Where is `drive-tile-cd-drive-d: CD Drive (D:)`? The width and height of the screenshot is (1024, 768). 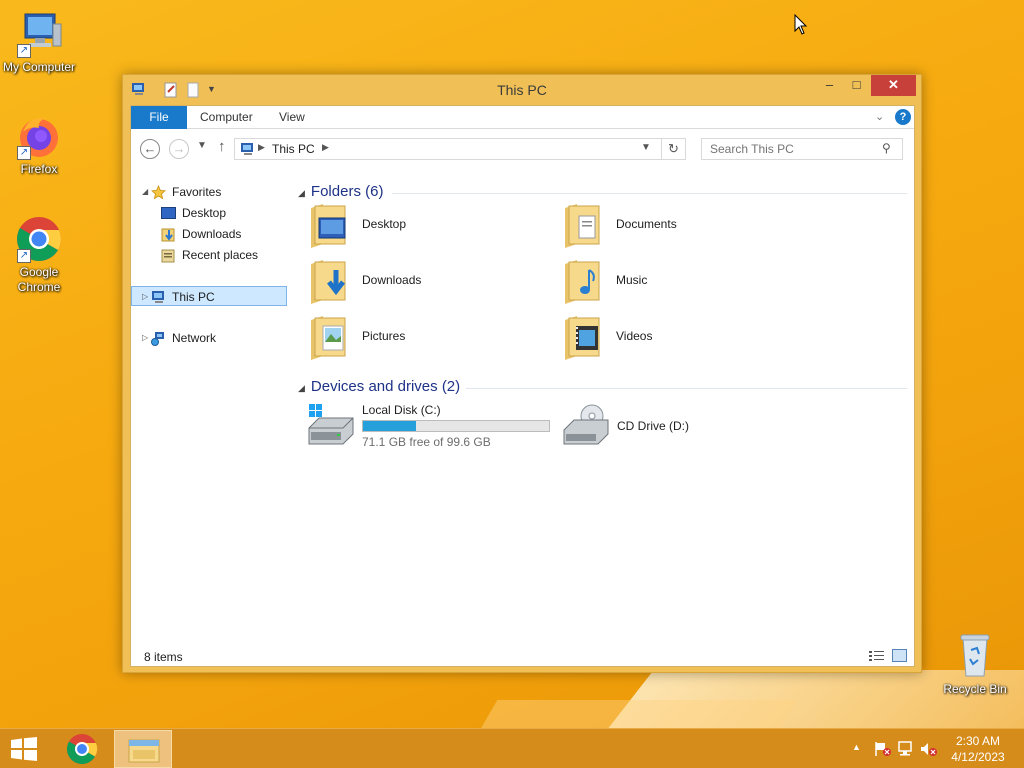 drive-tile-cd-drive-d: CD Drive (D:) is located at coordinates (687, 427).